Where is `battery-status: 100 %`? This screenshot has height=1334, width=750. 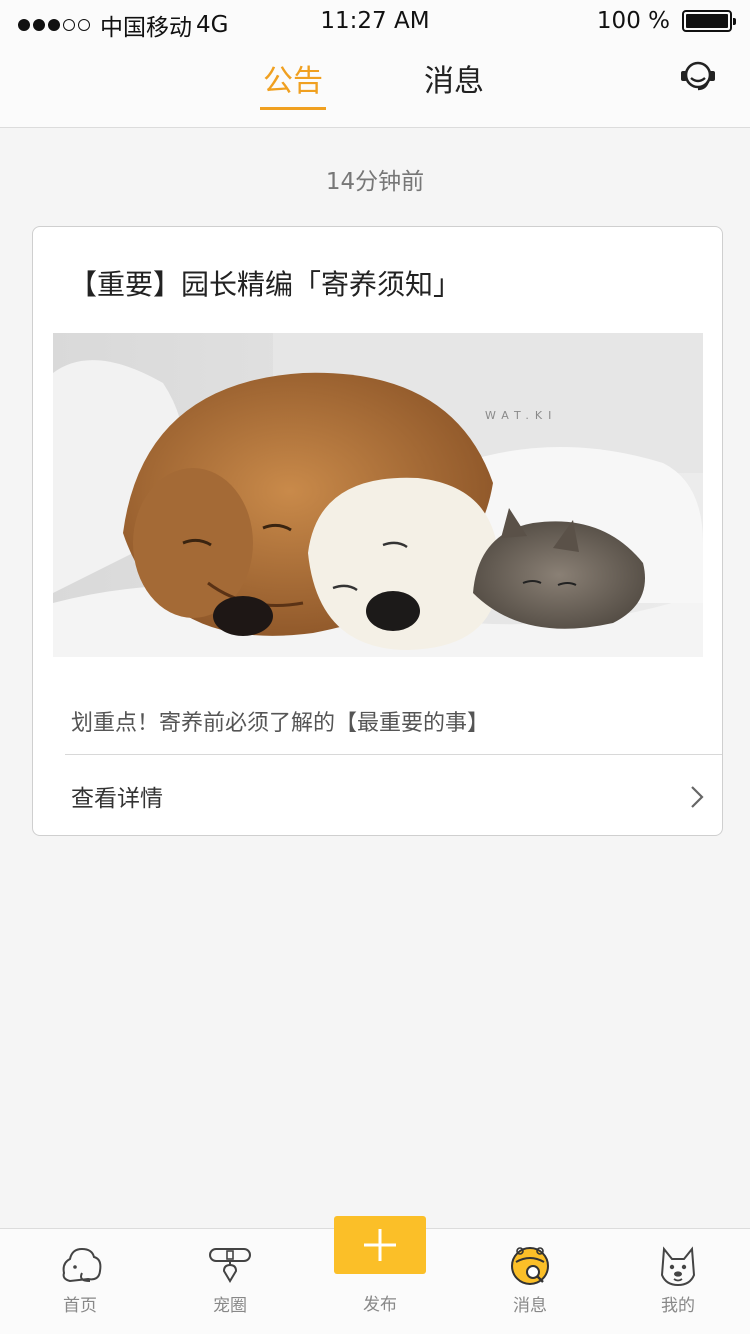 battery-status: 100 % is located at coordinates (666, 21).